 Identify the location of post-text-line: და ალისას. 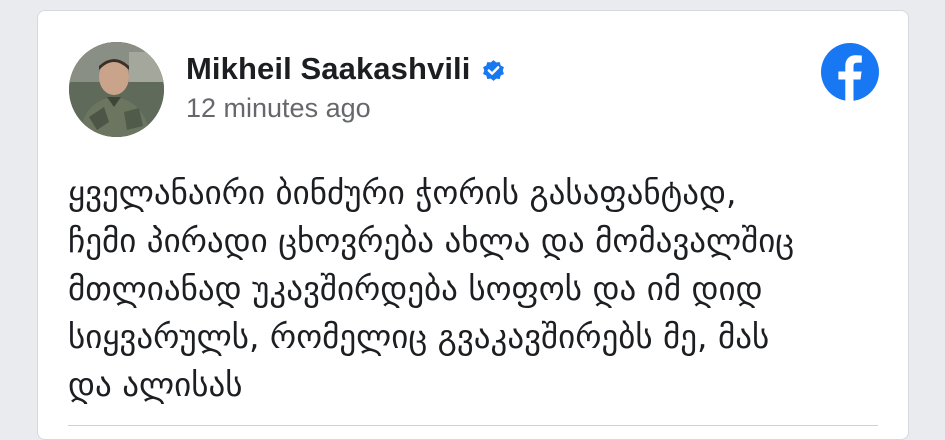
(155, 384).